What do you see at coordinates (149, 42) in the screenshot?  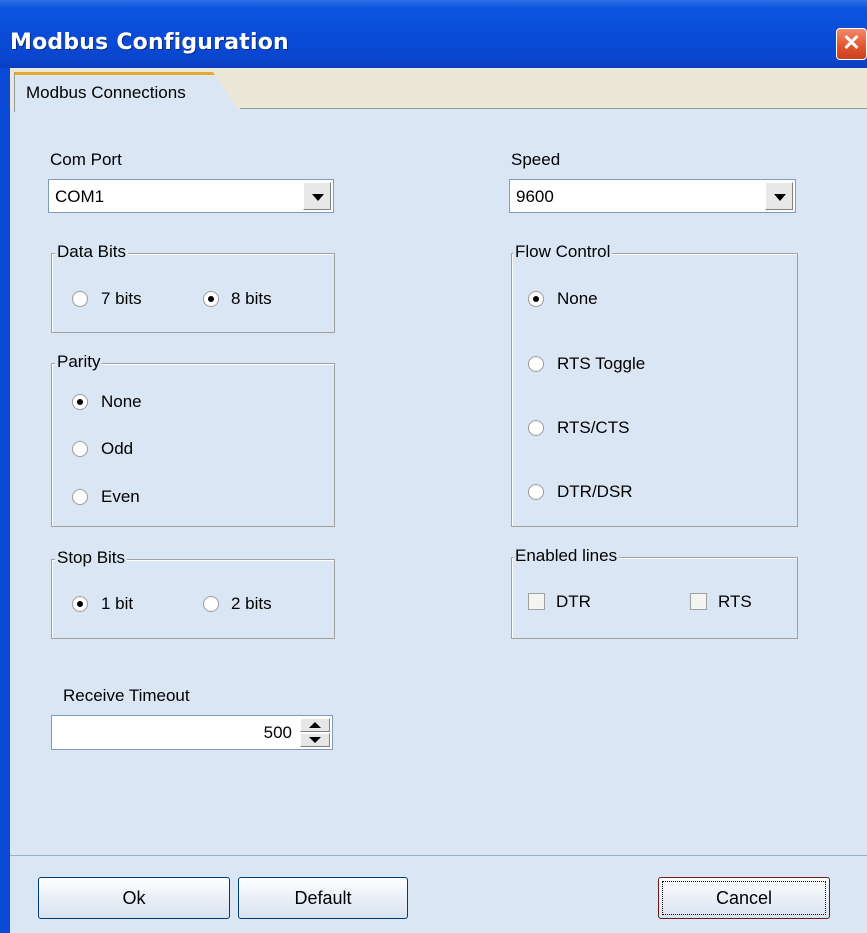 I see `window-title: Modbus Configuration` at bounding box center [149, 42].